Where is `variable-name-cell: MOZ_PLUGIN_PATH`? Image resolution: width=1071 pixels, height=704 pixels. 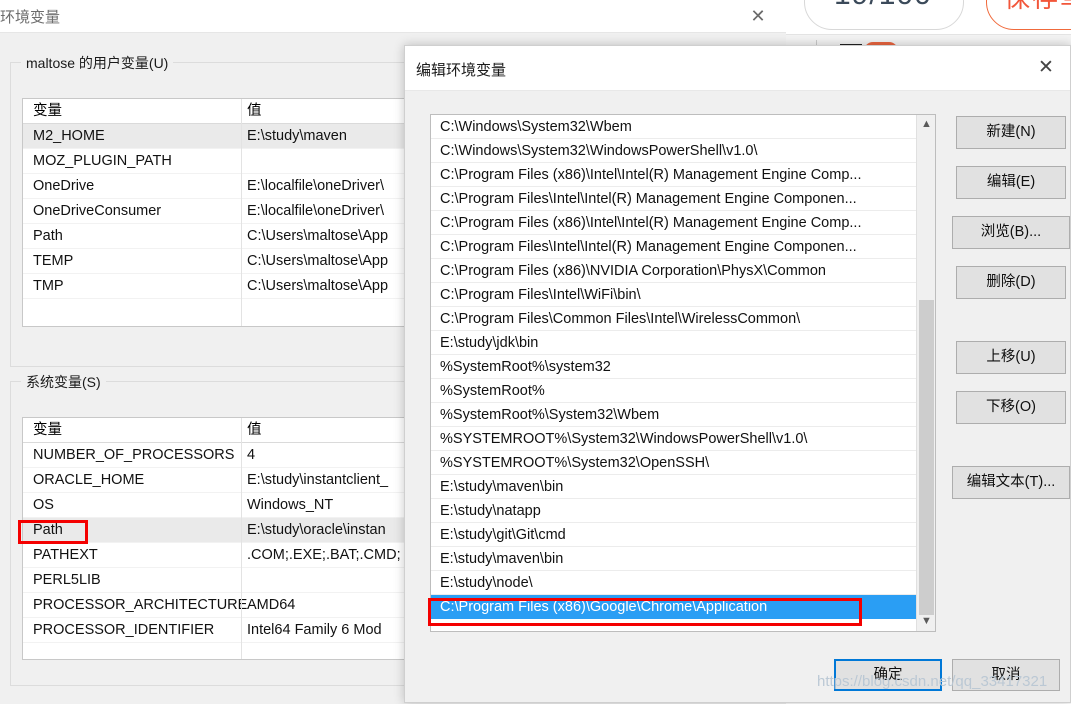 variable-name-cell: MOZ_PLUGIN_PATH is located at coordinates (102, 161).